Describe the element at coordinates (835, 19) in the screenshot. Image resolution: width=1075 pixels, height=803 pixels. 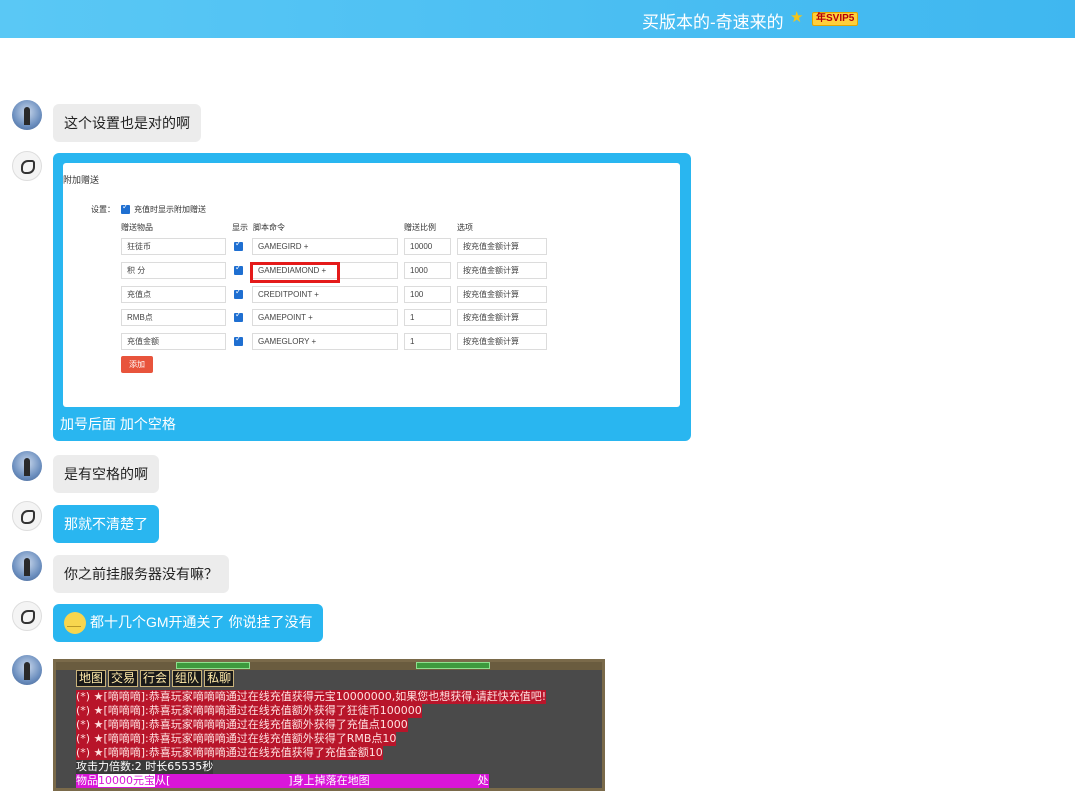
I see `vip-badge: 年SVIP5` at that location.